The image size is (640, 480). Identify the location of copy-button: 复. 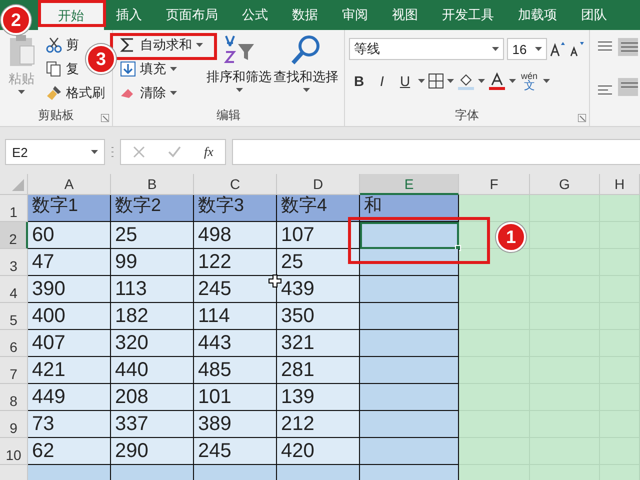
(62, 68).